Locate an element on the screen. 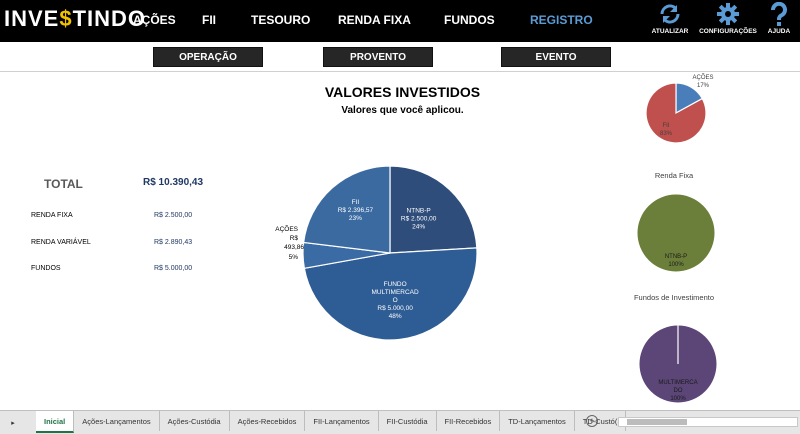 The width and height of the screenshot is (800, 434). rf-pie-label-ntnb: NTNB-P is located at coordinates (676, 257).